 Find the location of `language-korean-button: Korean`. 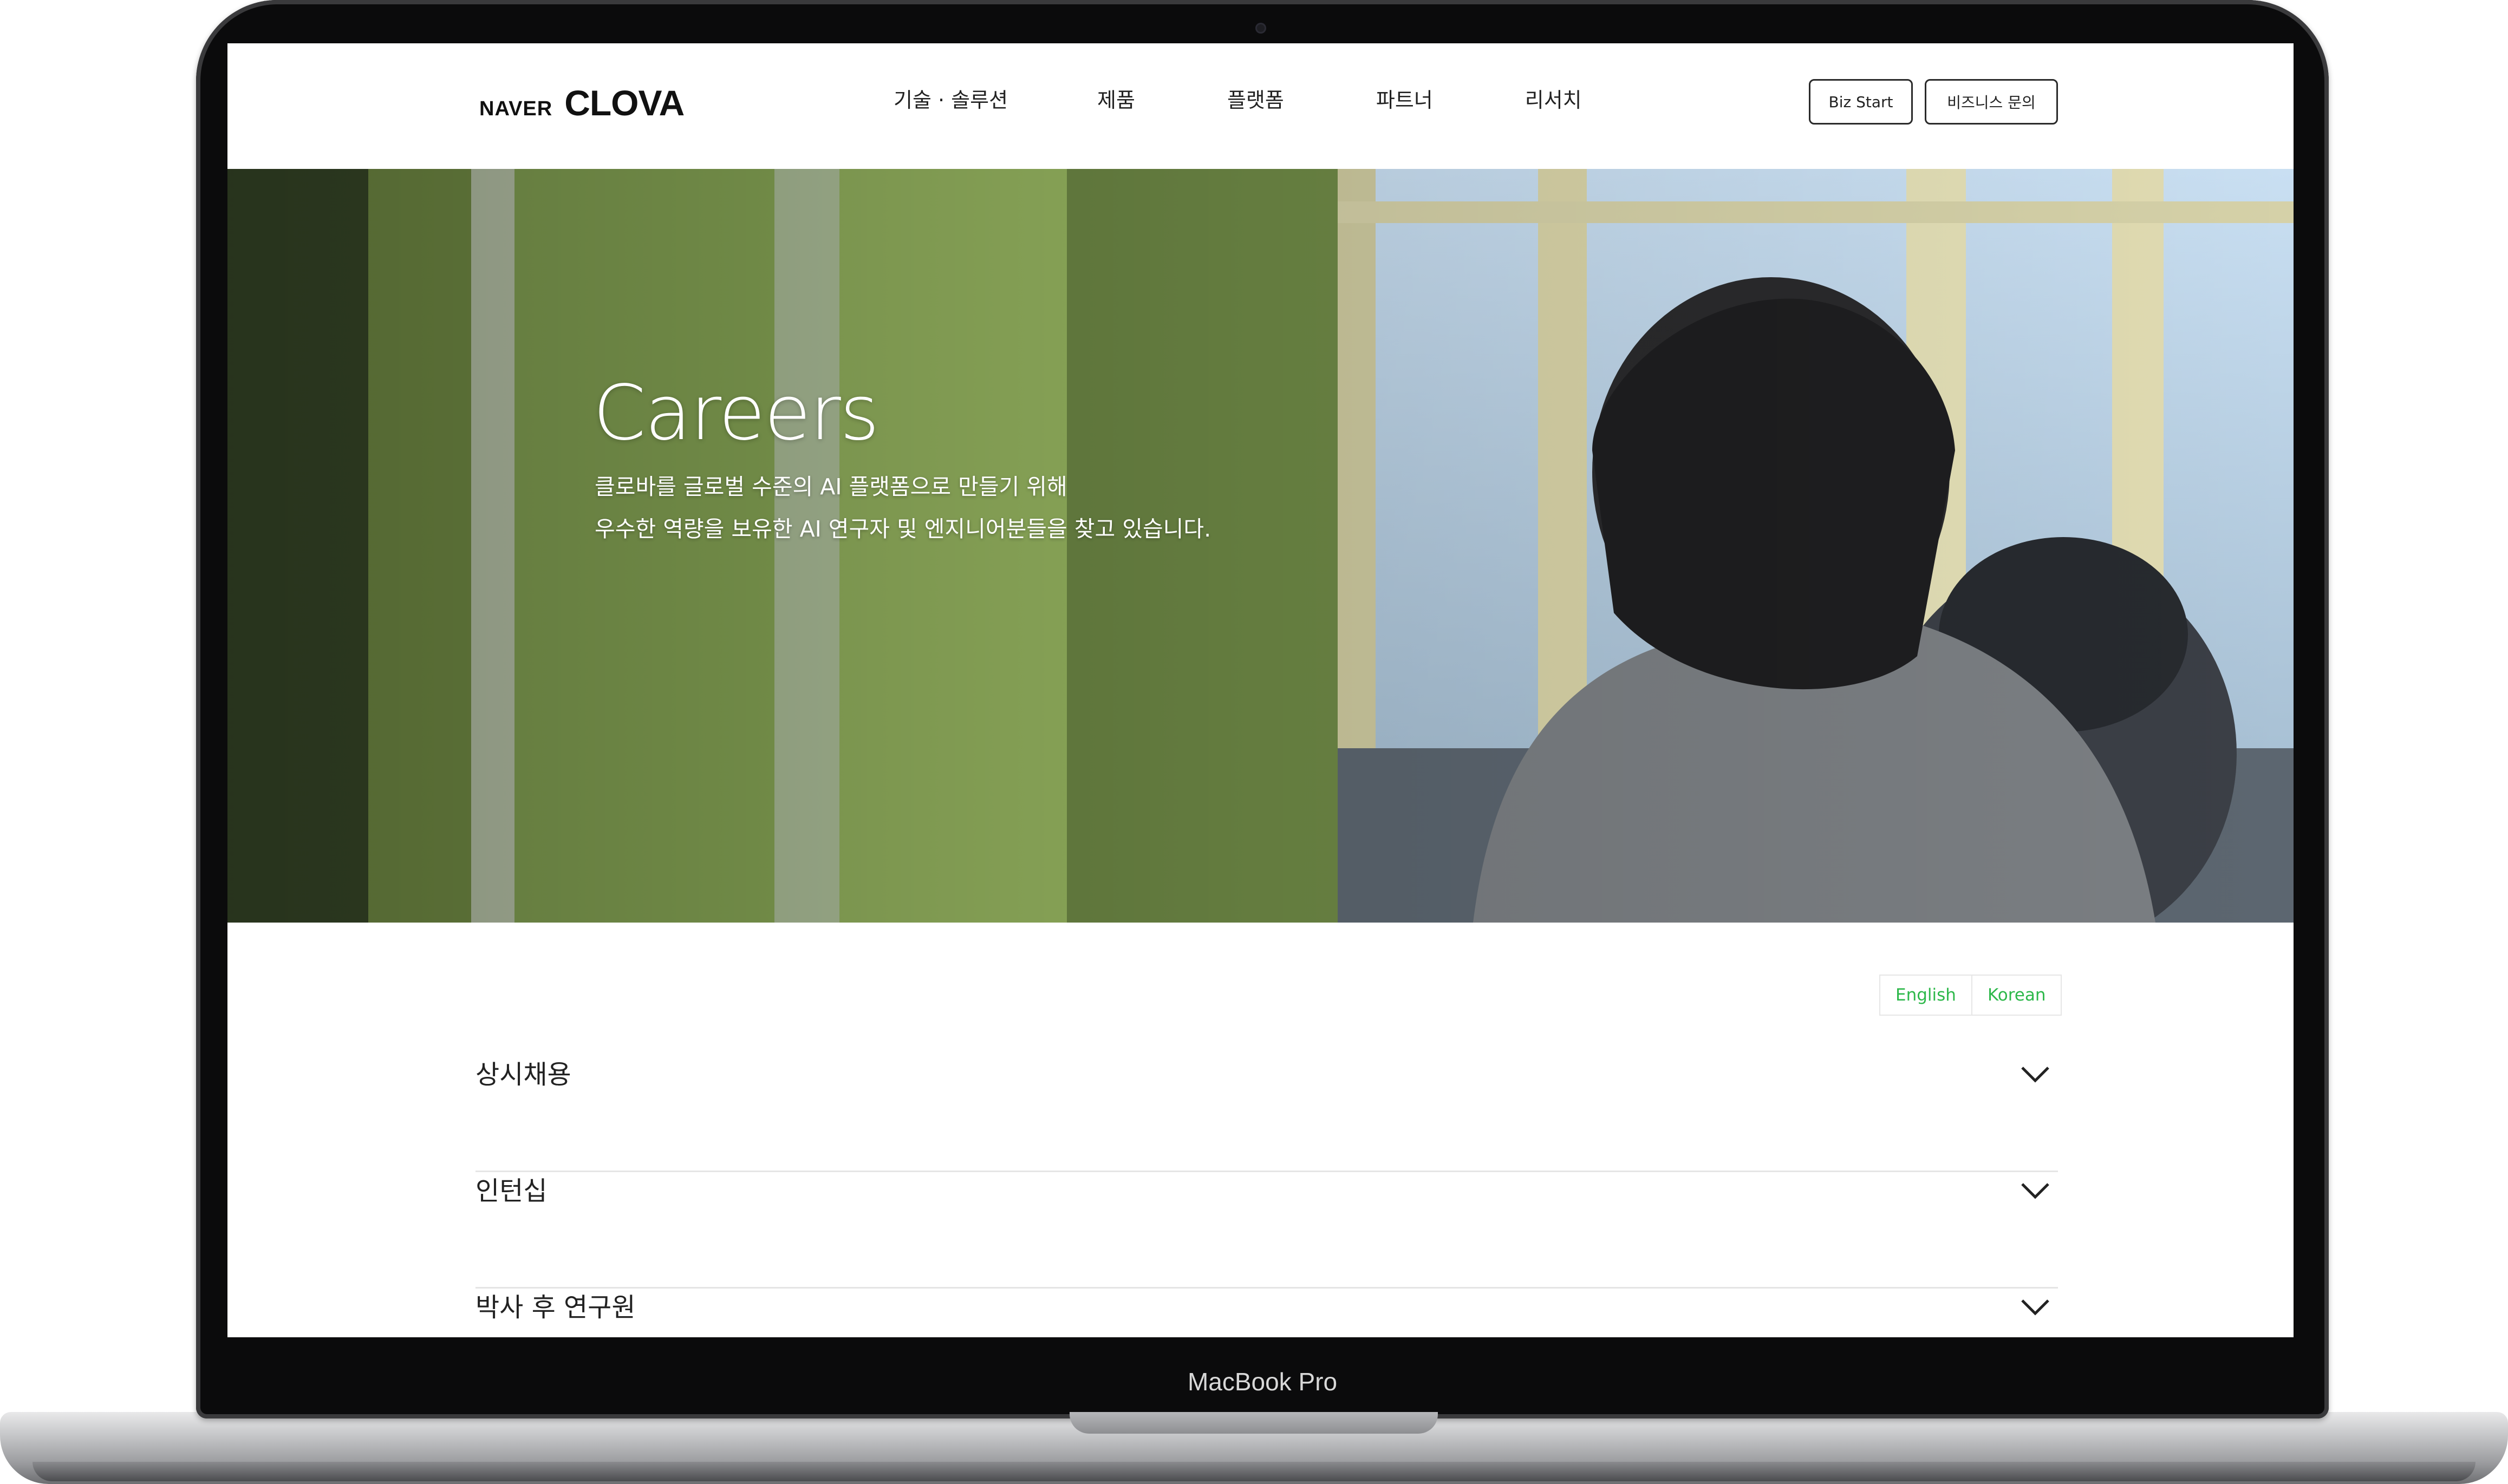

language-korean-button: Korean is located at coordinates (2016, 995).